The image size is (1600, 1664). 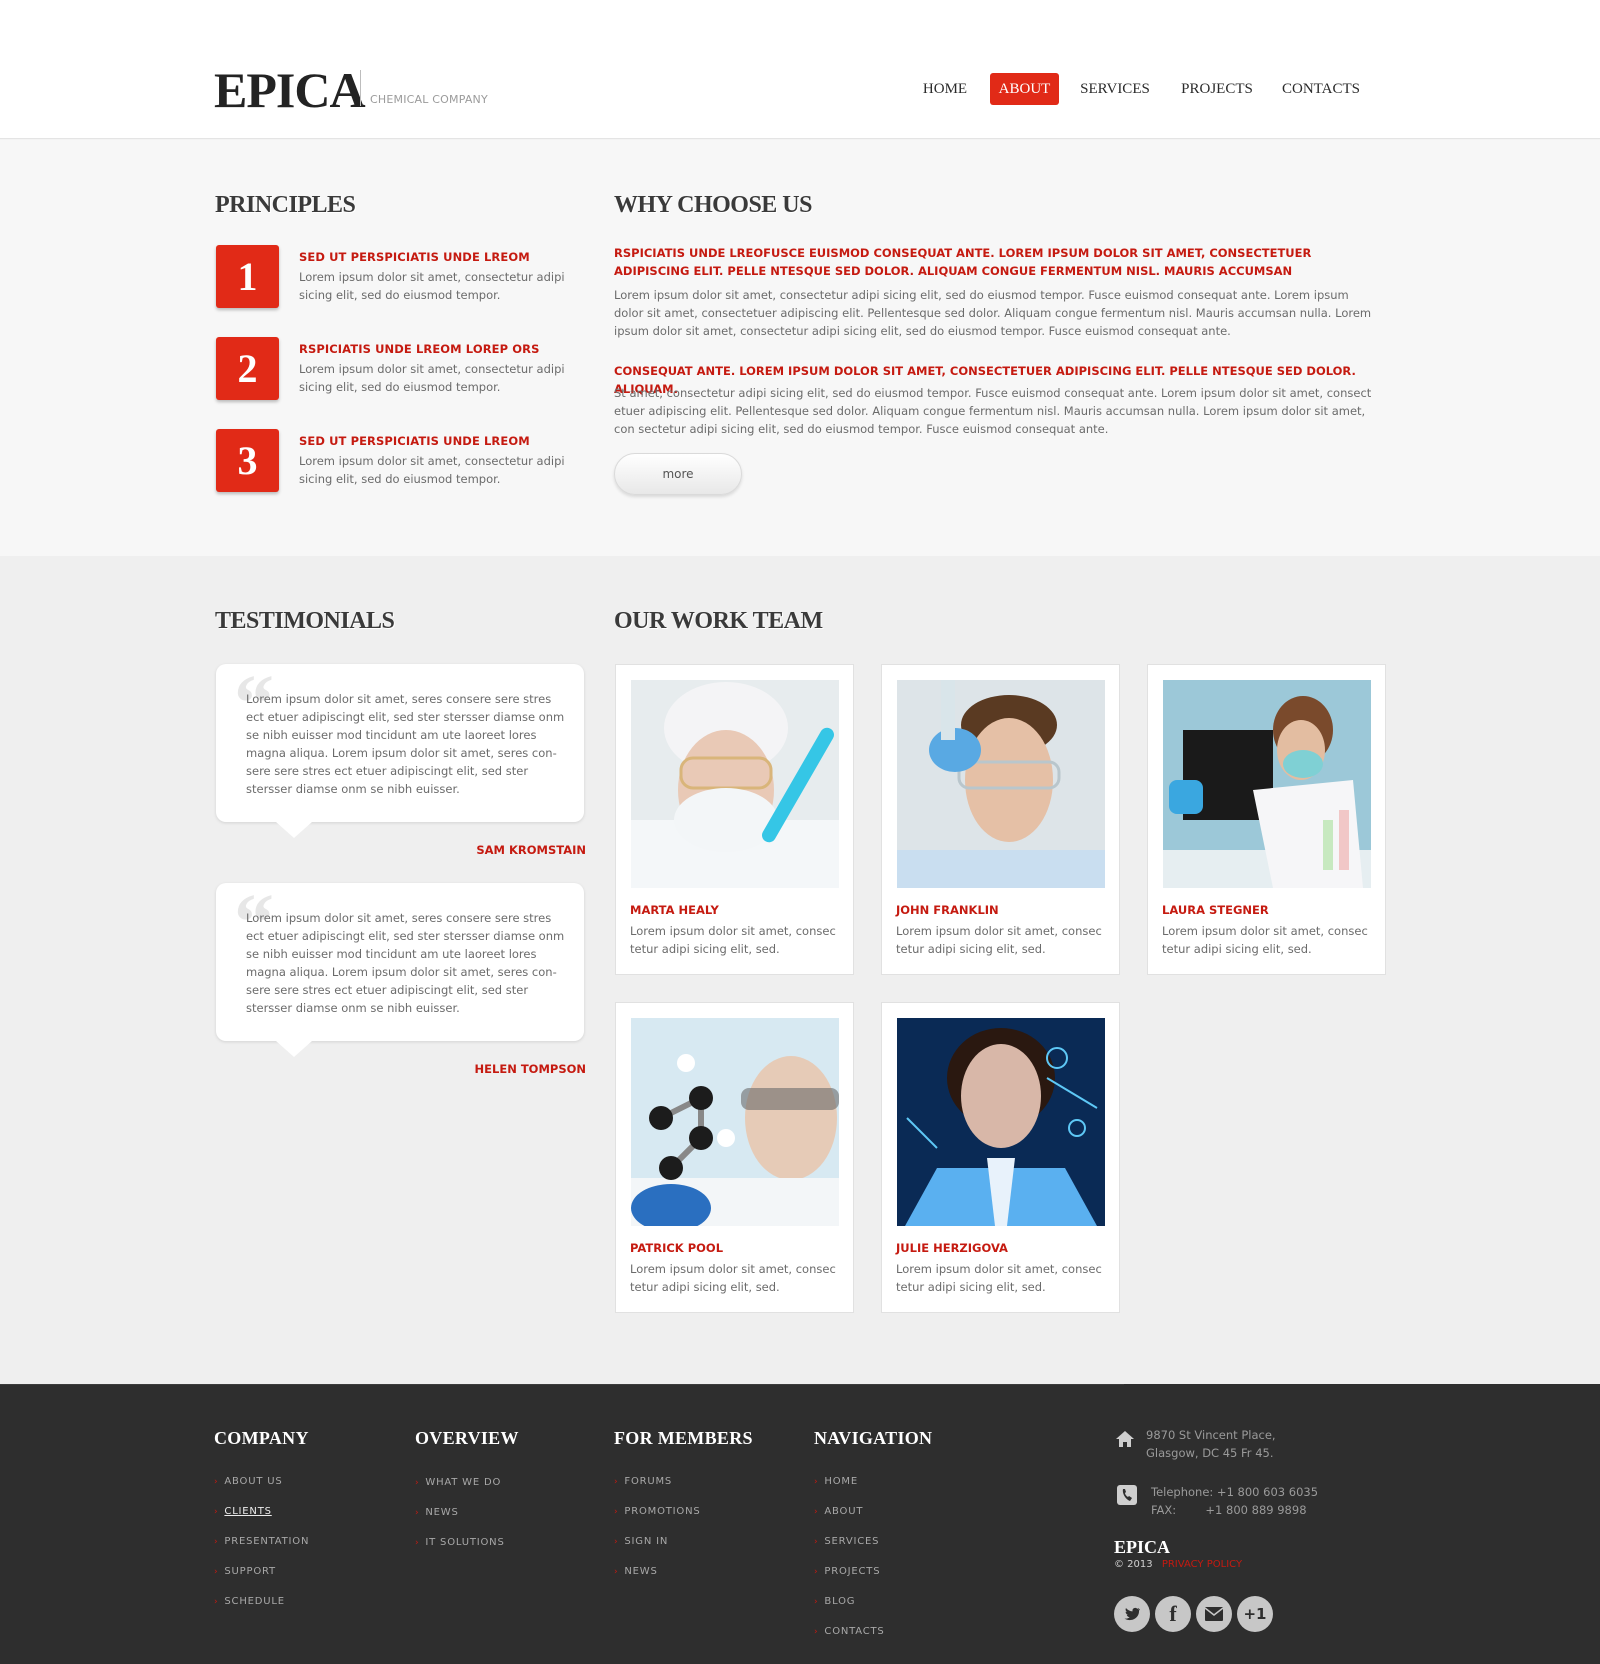 What do you see at coordinates (1210, 1453) in the screenshot?
I see `address-line-2: Glasgow, DC 45 Fr 45.` at bounding box center [1210, 1453].